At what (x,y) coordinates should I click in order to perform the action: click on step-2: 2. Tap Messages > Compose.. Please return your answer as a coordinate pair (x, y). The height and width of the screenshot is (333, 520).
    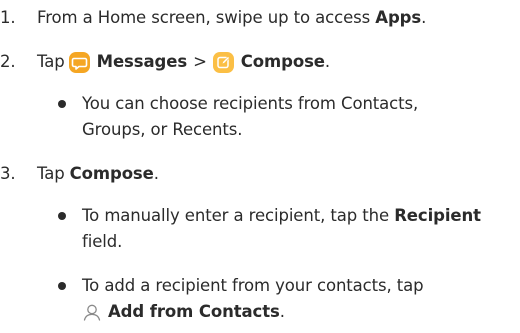
    Looking at the image, I should click on (165, 62).